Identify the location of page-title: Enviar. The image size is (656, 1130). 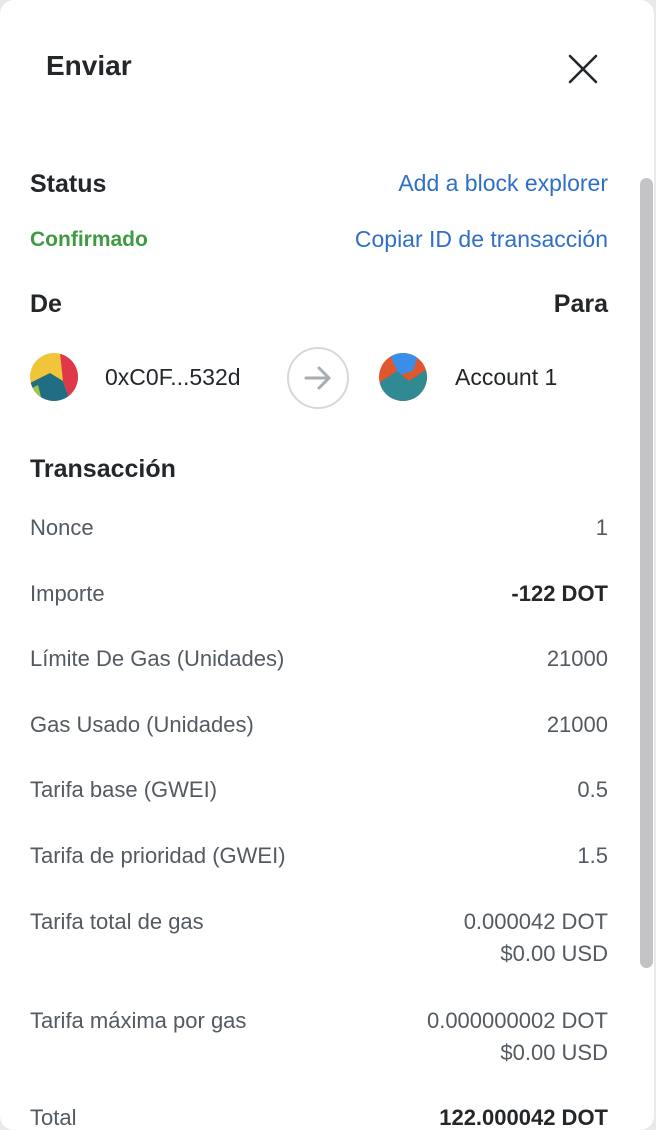
(89, 65).